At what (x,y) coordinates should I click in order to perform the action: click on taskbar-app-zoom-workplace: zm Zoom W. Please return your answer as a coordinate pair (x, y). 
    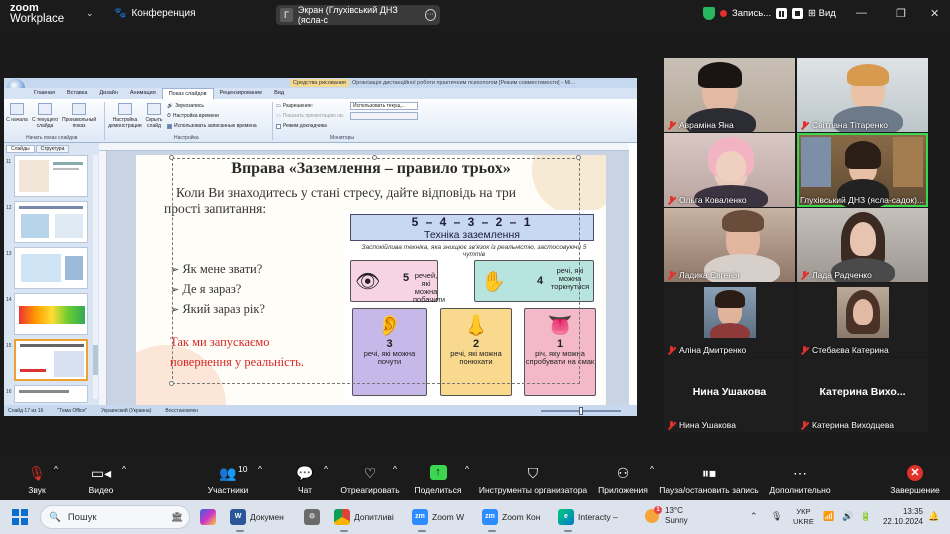
    Looking at the image, I should click on (438, 519).